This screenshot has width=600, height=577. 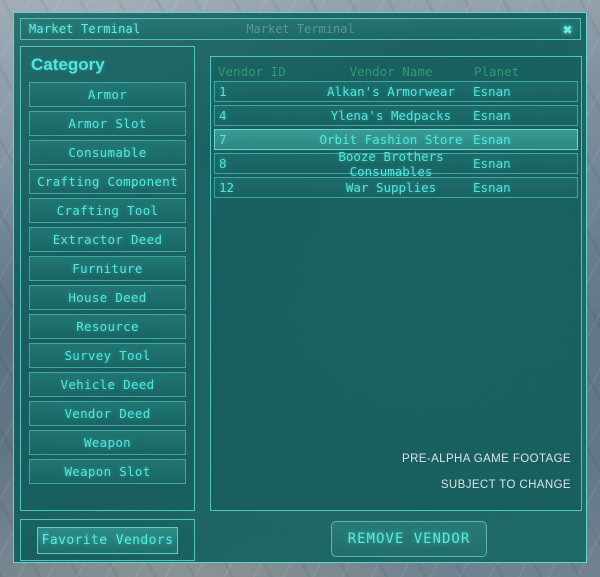 I want to click on table-row: 4 Ylena's Medpacks Esnan, so click(x=396, y=115).